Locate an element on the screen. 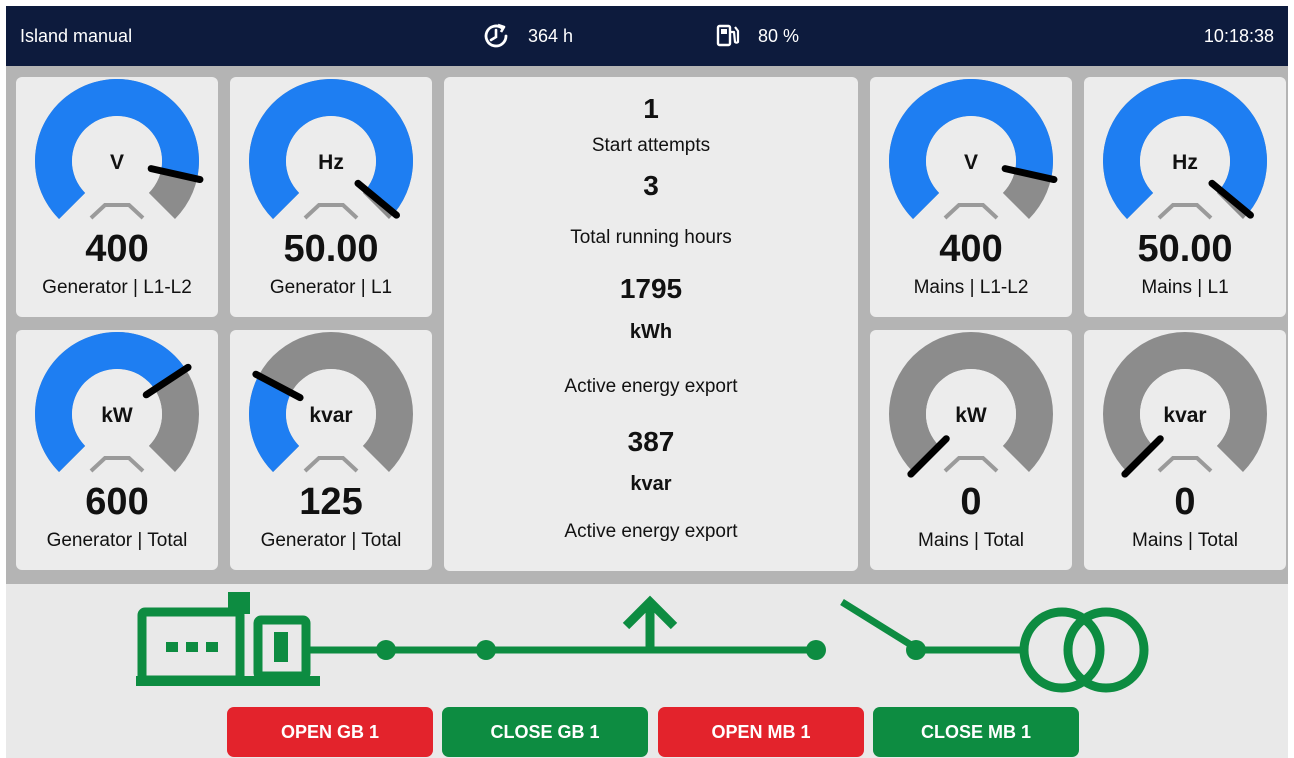 Image resolution: width=1294 pixels, height=758 pixels. clock-refresh-icon is located at coordinates (496, 35).